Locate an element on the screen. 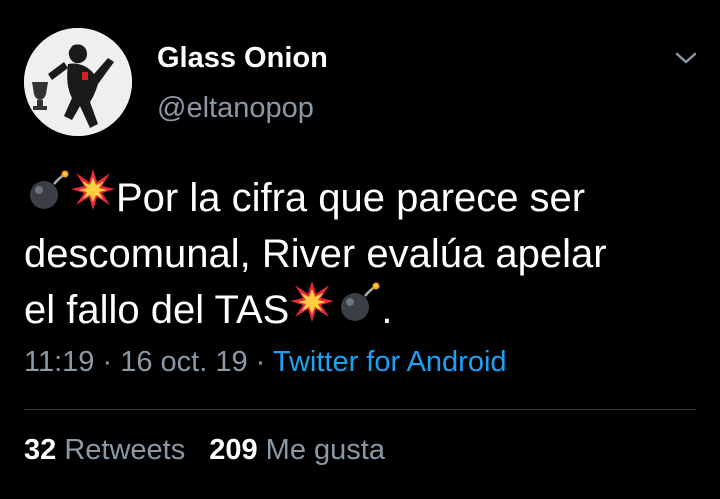 The image size is (720, 499). tweet-line-2: descomunal, River evalúa apelar is located at coordinates (315, 254).